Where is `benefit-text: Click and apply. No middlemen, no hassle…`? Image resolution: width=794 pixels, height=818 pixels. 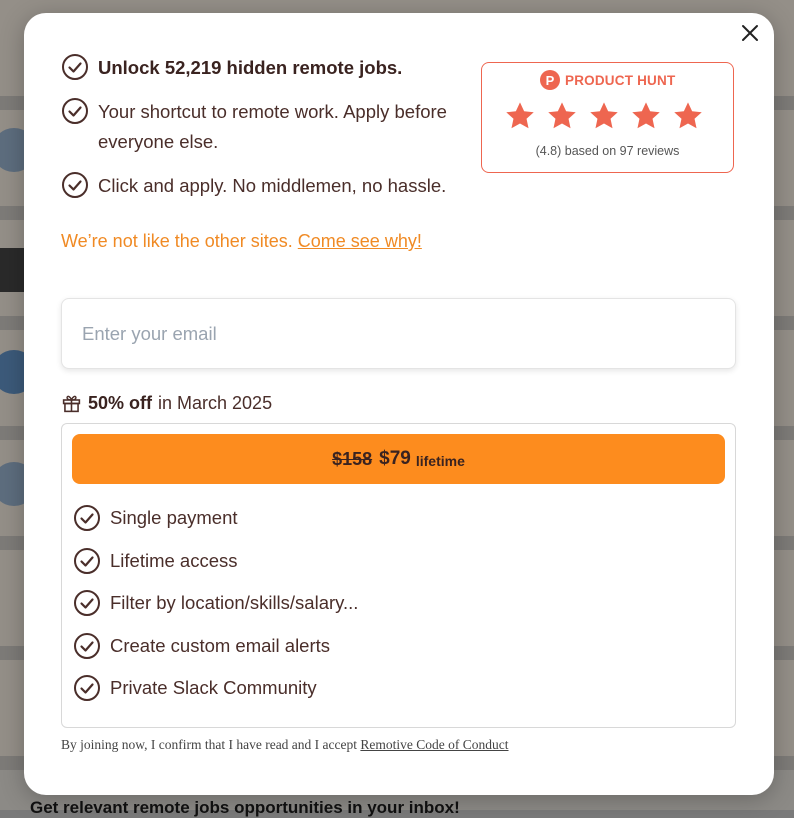
benefit-text: Click and apply. No middlemen, no hassle… is located at coordinates (272, 185).